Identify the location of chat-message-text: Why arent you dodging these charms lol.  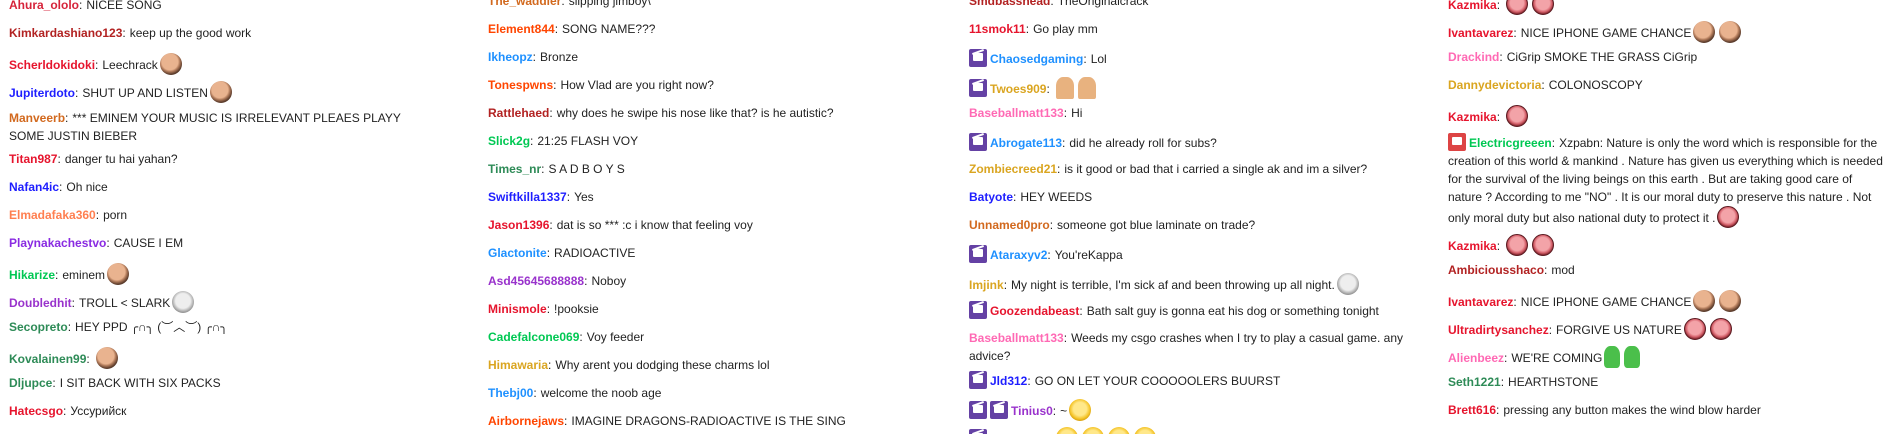
(662, 365).